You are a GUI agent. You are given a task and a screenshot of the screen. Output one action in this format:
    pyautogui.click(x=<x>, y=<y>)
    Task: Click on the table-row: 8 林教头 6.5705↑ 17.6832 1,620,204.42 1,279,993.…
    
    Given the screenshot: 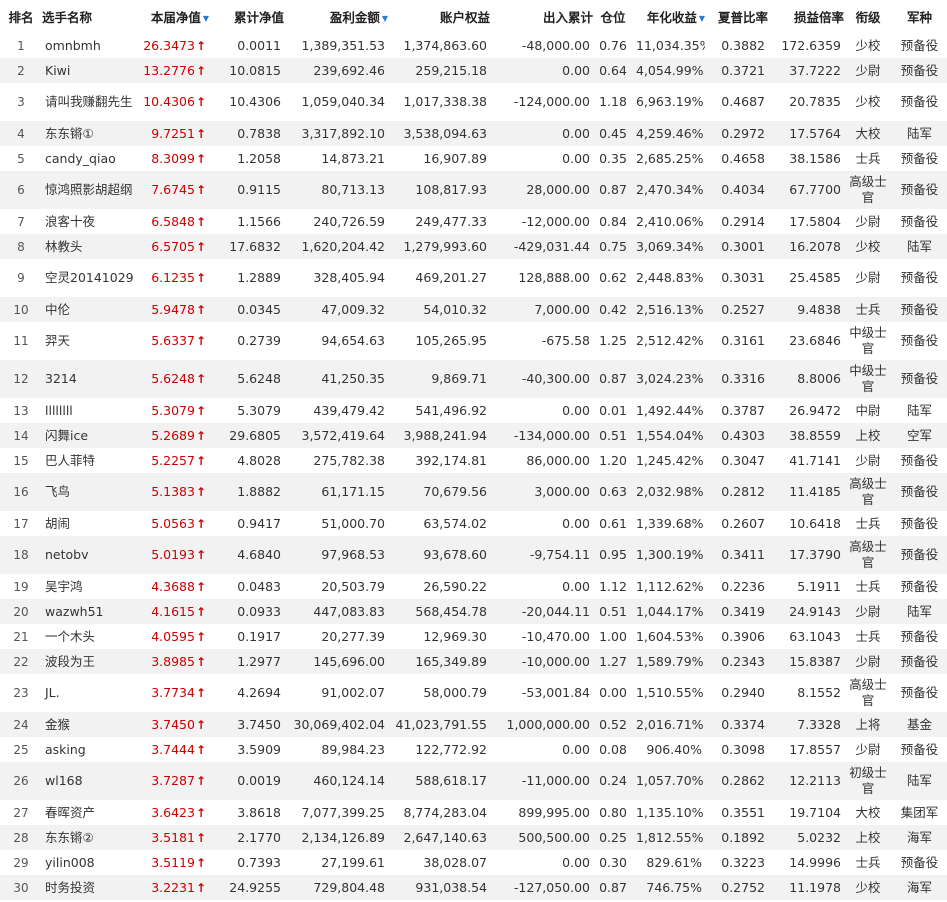 What is the action you would take?
    pyautogui.click(x=473, y=246)
    